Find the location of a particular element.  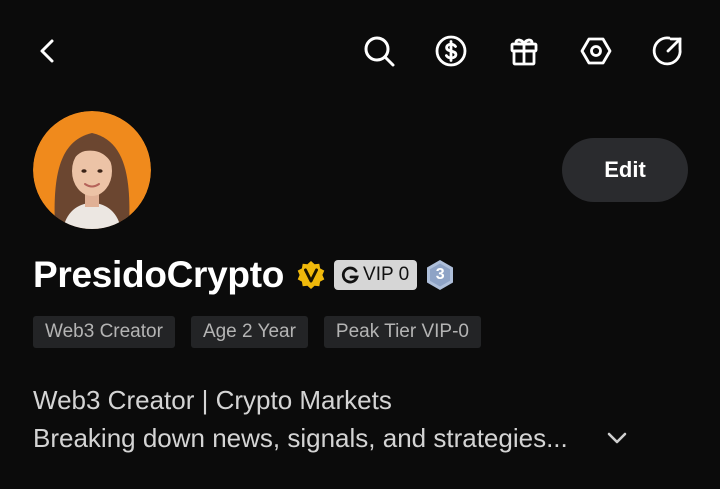

dollar-icon is located at coordinates (451, 51).